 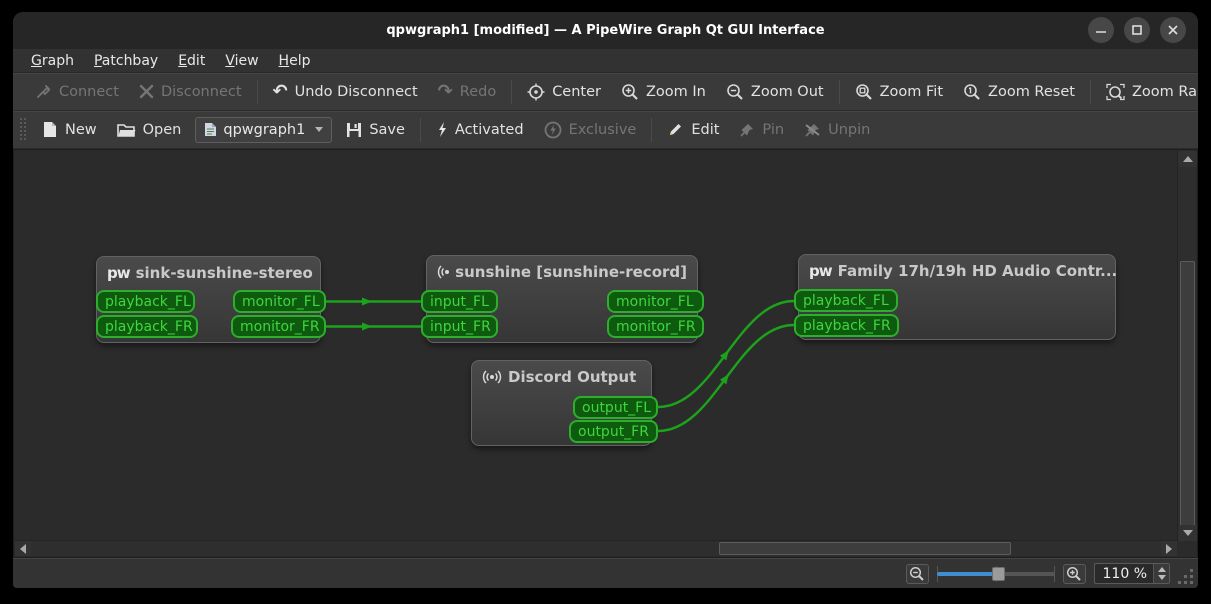 What do you see at coordinates (747, 130) in the screenshot?
I see `pin-icon` at bounding box center [747, 130].